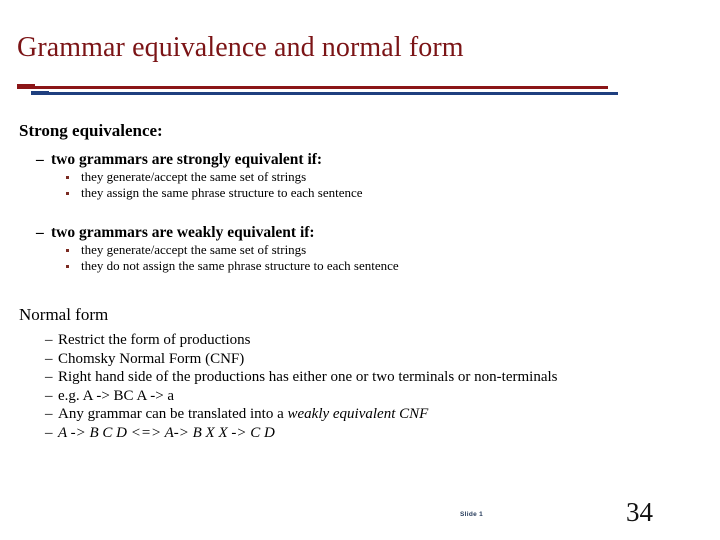 This screenshot has height=540, width=720. I want to click on section-heading-strong-equivalence: Strong equivalence:, so click(91, 130).